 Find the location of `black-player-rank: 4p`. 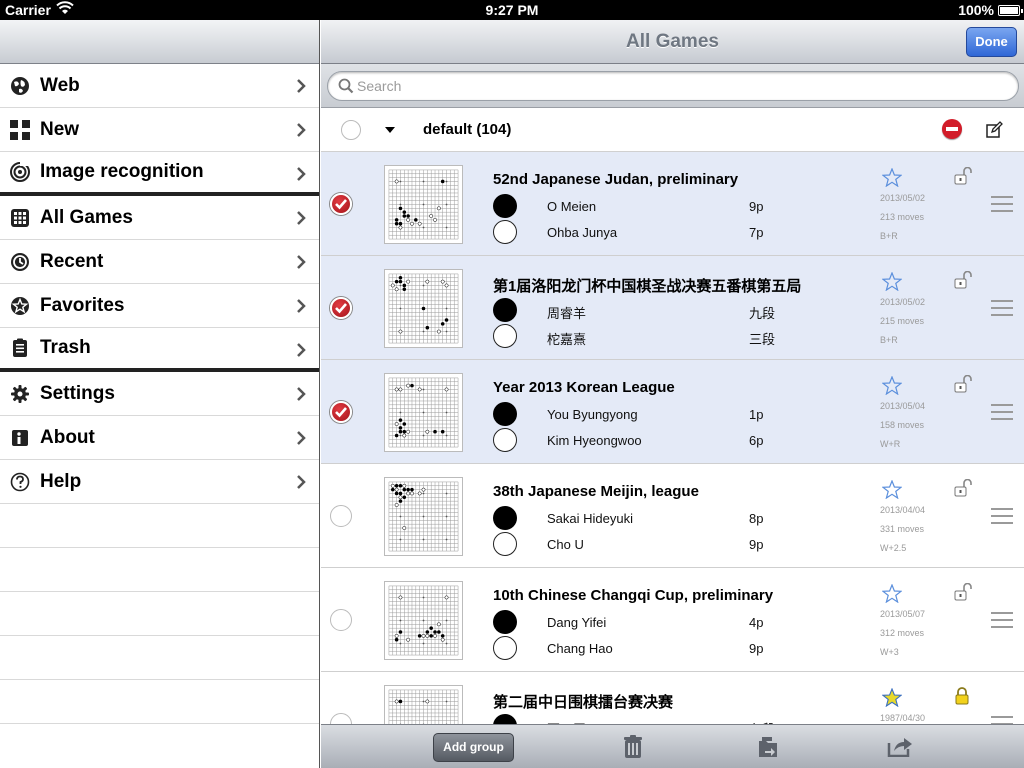

black-player-rank: 4p is located at coordinates (756, 622).